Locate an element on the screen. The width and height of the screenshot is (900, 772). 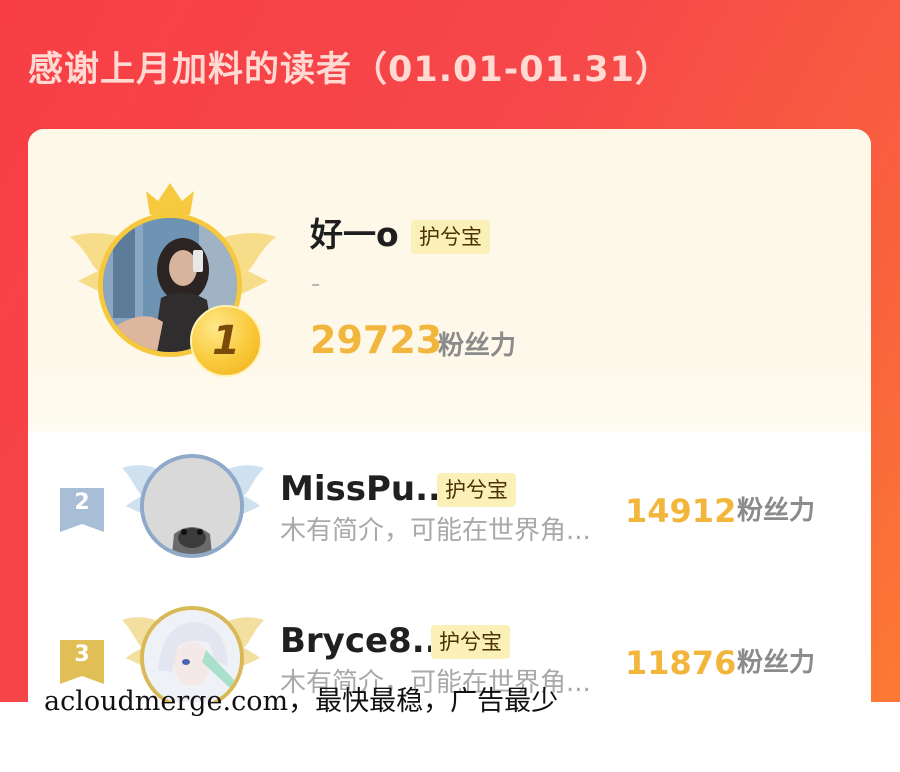
rank-number: 3 is located at coordinates (82, 654).